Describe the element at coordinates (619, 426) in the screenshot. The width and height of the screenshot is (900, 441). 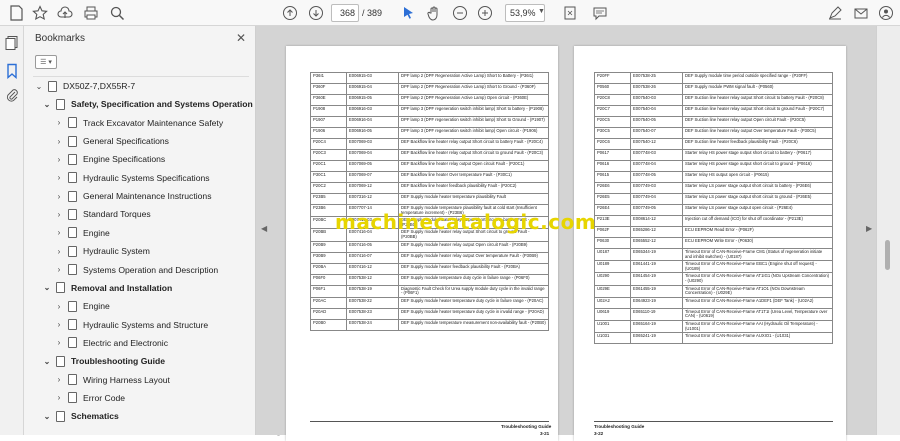
I see `page-footer-title: Troubleshooting Guide` at that location.